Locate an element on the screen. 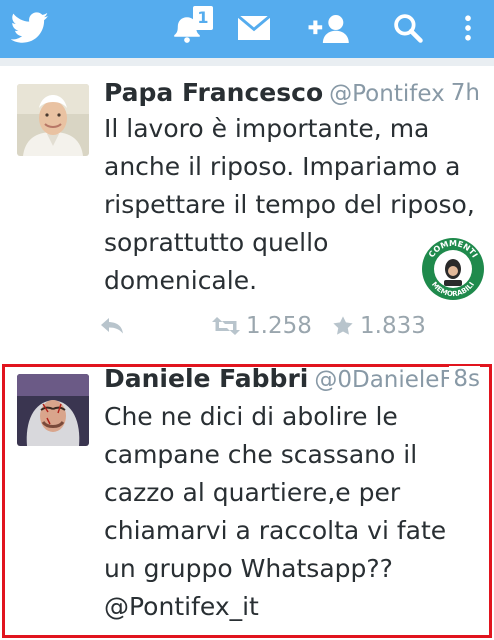 The height and width of the screenshot is (640, 494). tweet-text-line: anche il riposo. Impariamo a is located at coordinates (282, 166).